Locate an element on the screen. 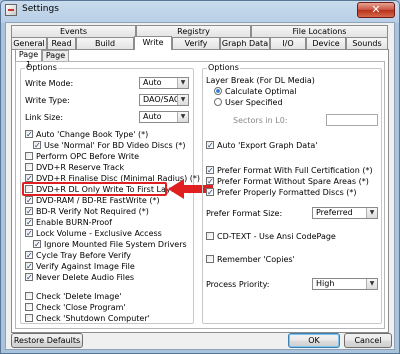 This screenshot has height=354, width=400. cb-remember-copies: Remember 'Copies' is located at coordinates (250, 260).